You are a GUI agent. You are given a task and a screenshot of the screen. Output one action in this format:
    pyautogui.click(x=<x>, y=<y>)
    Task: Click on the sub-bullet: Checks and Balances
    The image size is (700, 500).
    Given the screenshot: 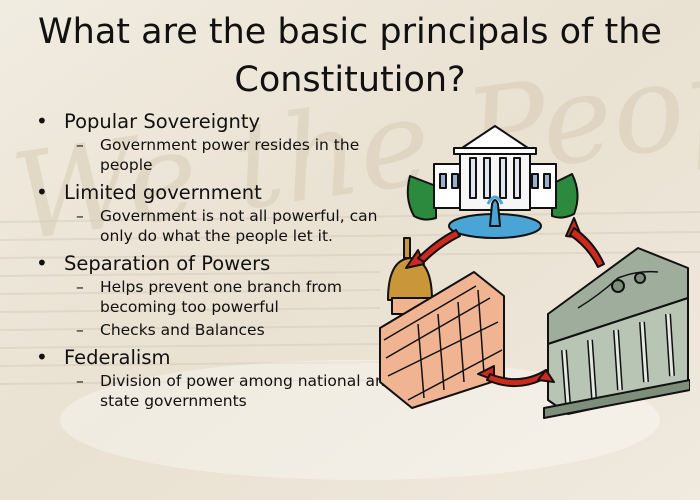 What is the action you would take?
    pyautogui.click(x=232, y=330)
    